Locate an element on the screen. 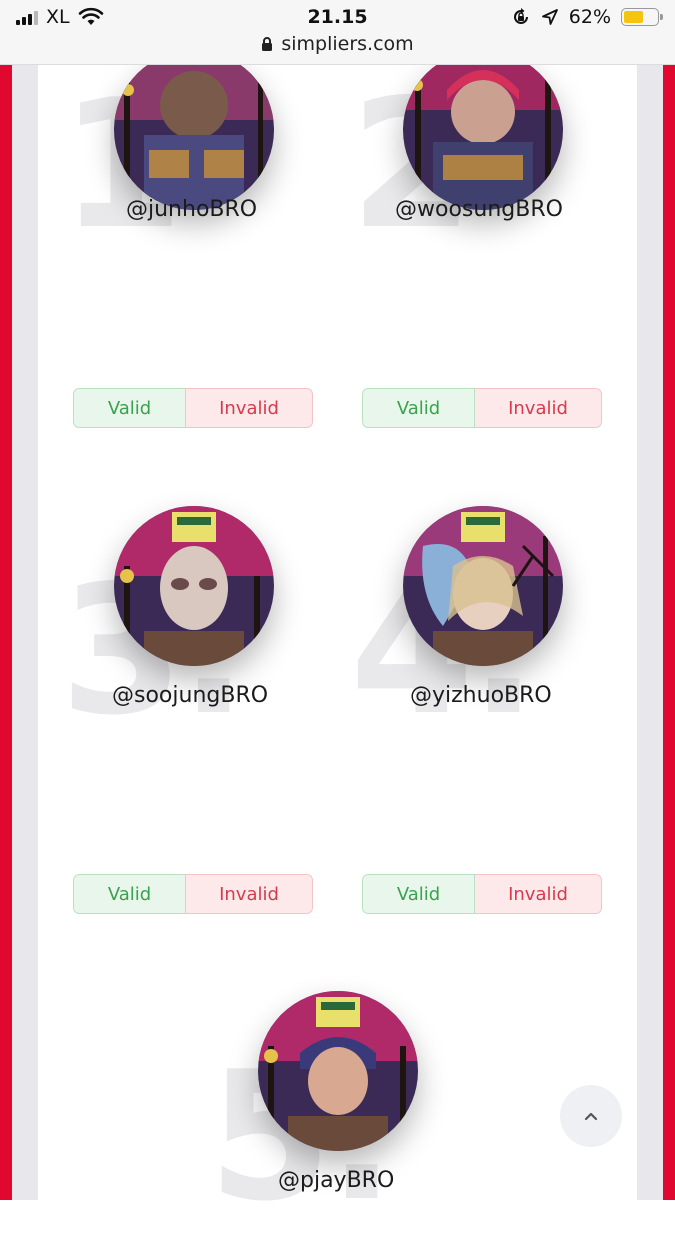 This screenshot has width=675, height=1240. battery-percent: 62% is located at coordinates (589, 17).